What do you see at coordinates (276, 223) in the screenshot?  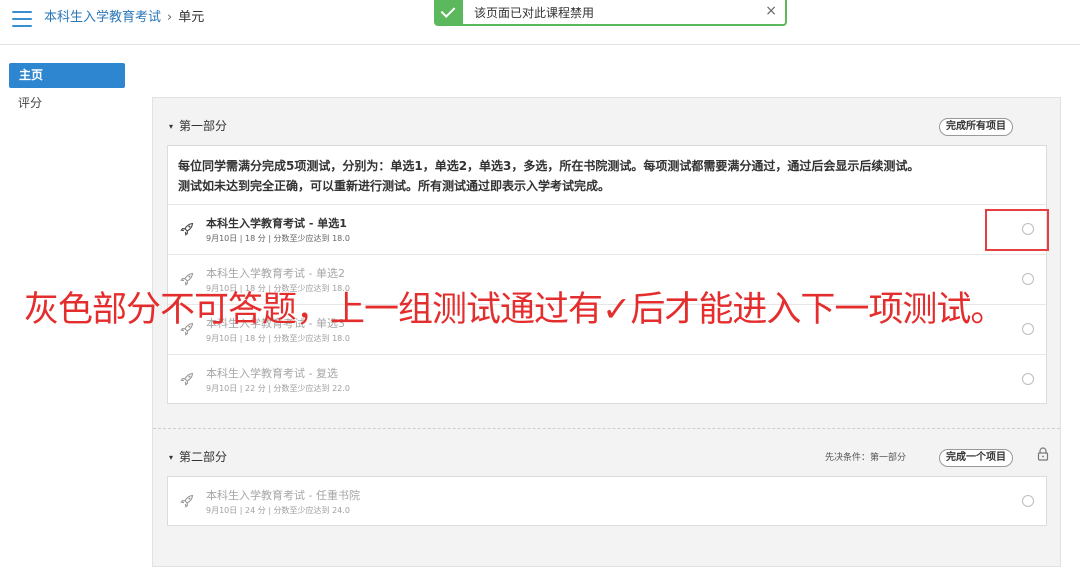 I see `module-item-title: 本科生入学教育考试 - 单选1` at bounding box center [276, 223].